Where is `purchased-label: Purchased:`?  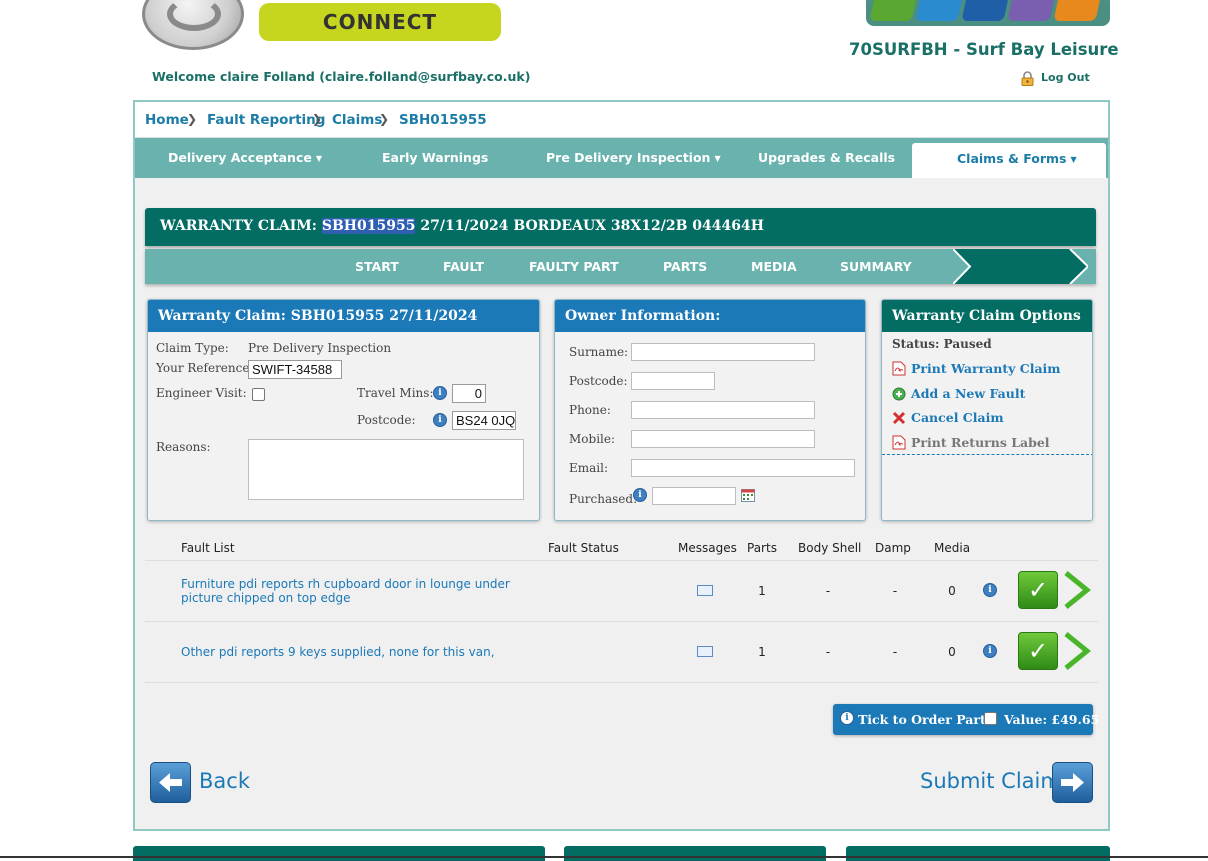
purchased-label: Purchased: is located at coordinates (603, 499).